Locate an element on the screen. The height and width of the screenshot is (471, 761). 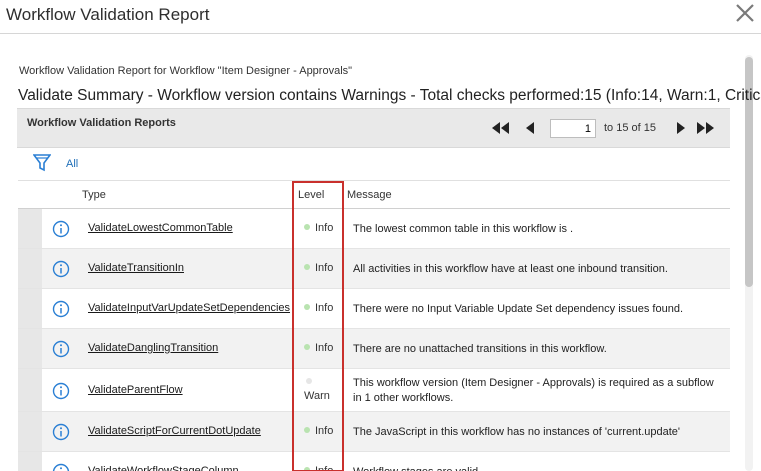
page-number-input is located at coordinates (573, 128).